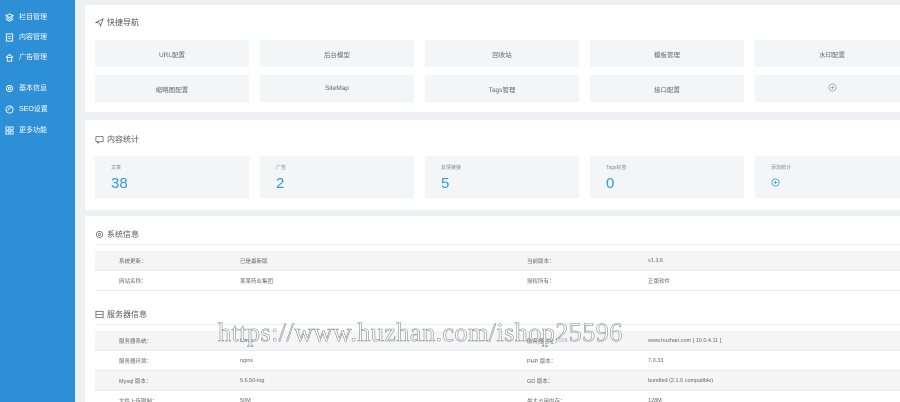 The height and width of the screenshot is (402, 900). What do you see at coordinates (497, 244) in the screenshot?
I see `divider` at bounding box center [497, 244].